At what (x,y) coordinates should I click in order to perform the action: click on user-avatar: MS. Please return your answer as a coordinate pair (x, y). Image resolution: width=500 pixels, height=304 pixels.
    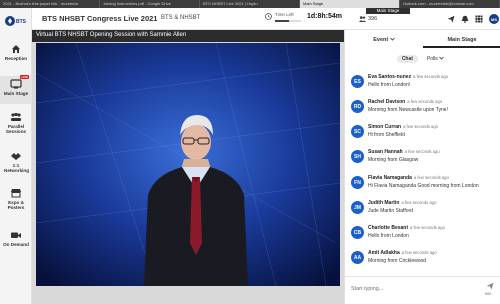
    Looking at the image, I should click on (494, 19).